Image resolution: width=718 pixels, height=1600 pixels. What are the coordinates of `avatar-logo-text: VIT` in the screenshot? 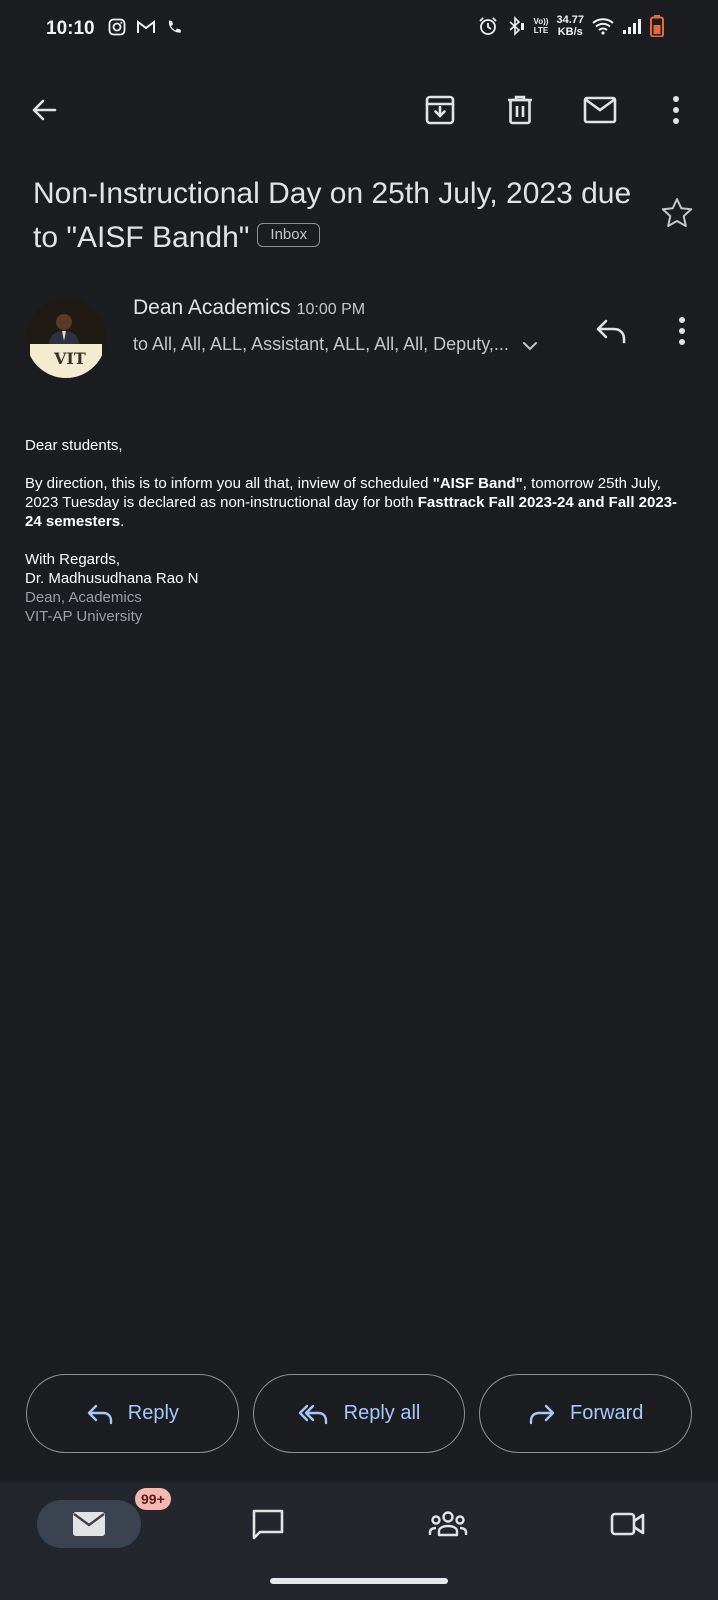 It's located at (69, 358).